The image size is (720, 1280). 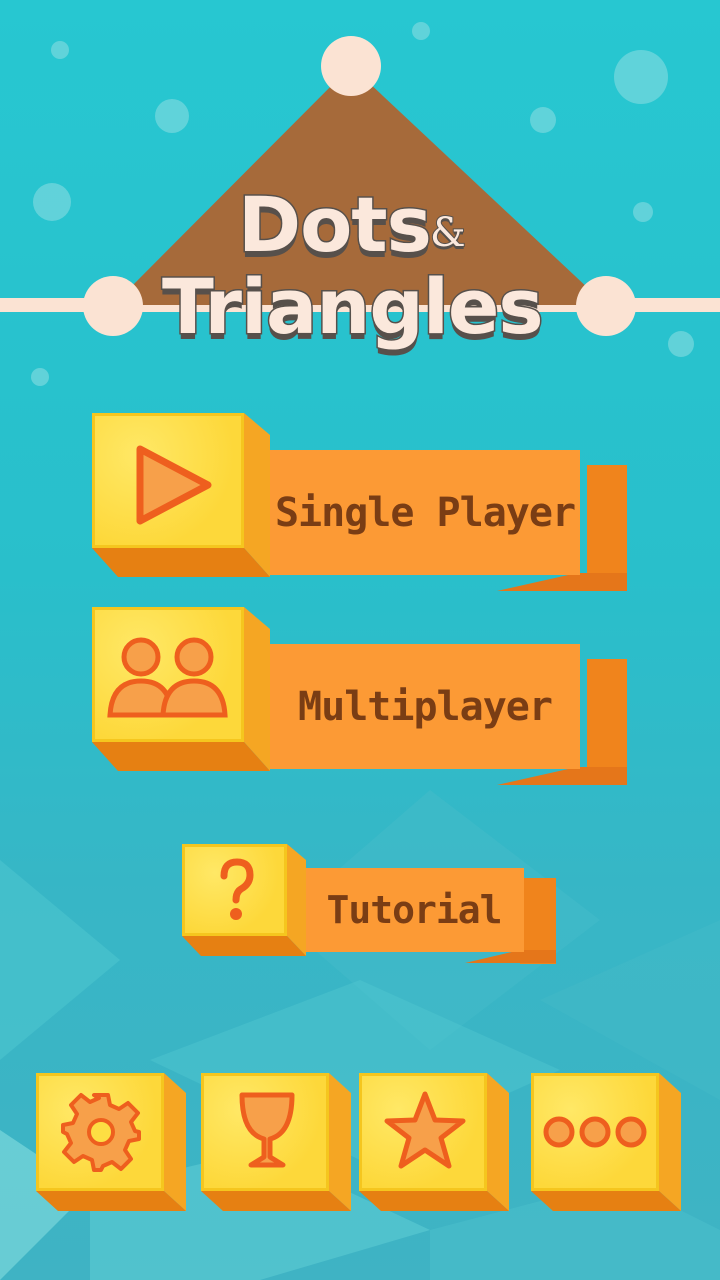 I want to click on tutorial-button: Tutorial, so click(x=369, y=904).